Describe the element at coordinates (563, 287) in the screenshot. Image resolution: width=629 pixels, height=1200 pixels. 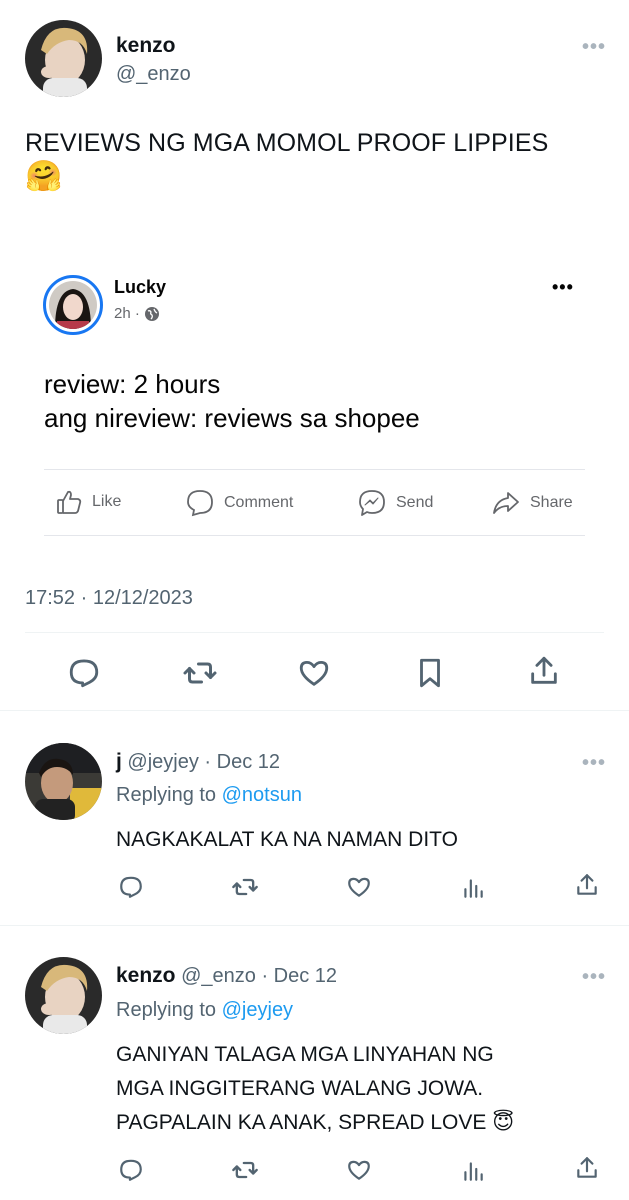
I see `fb-more-icon: •••` at that location.